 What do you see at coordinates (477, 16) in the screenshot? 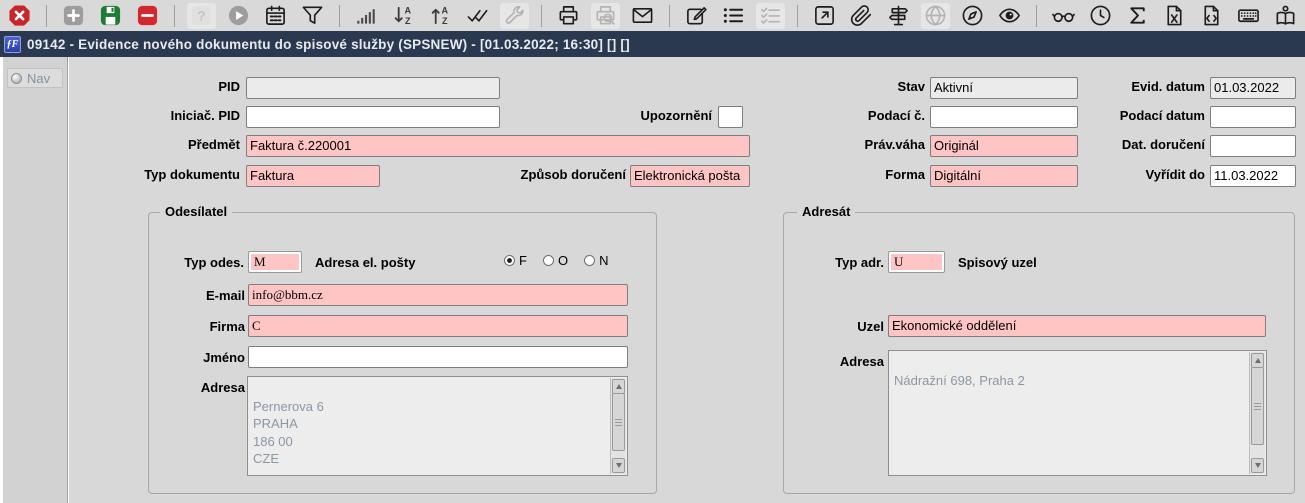
I see `double-check-icon` at bounding box center [477, 16].